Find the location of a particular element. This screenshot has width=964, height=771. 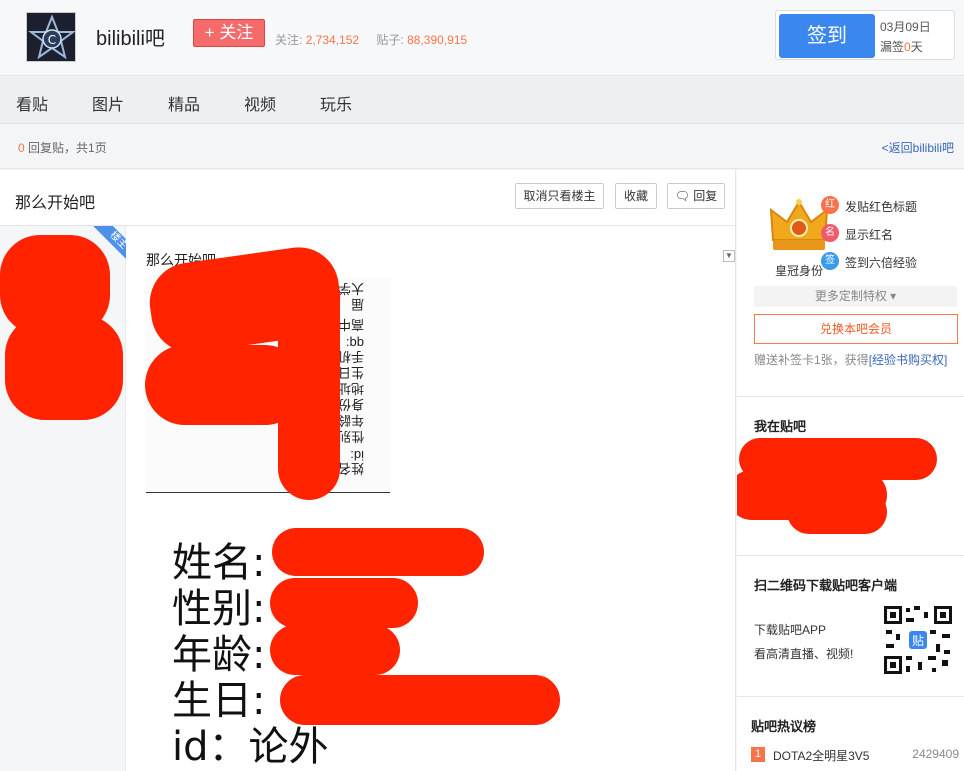

red-title-icon: 红 is located at coordinates (830, 205).